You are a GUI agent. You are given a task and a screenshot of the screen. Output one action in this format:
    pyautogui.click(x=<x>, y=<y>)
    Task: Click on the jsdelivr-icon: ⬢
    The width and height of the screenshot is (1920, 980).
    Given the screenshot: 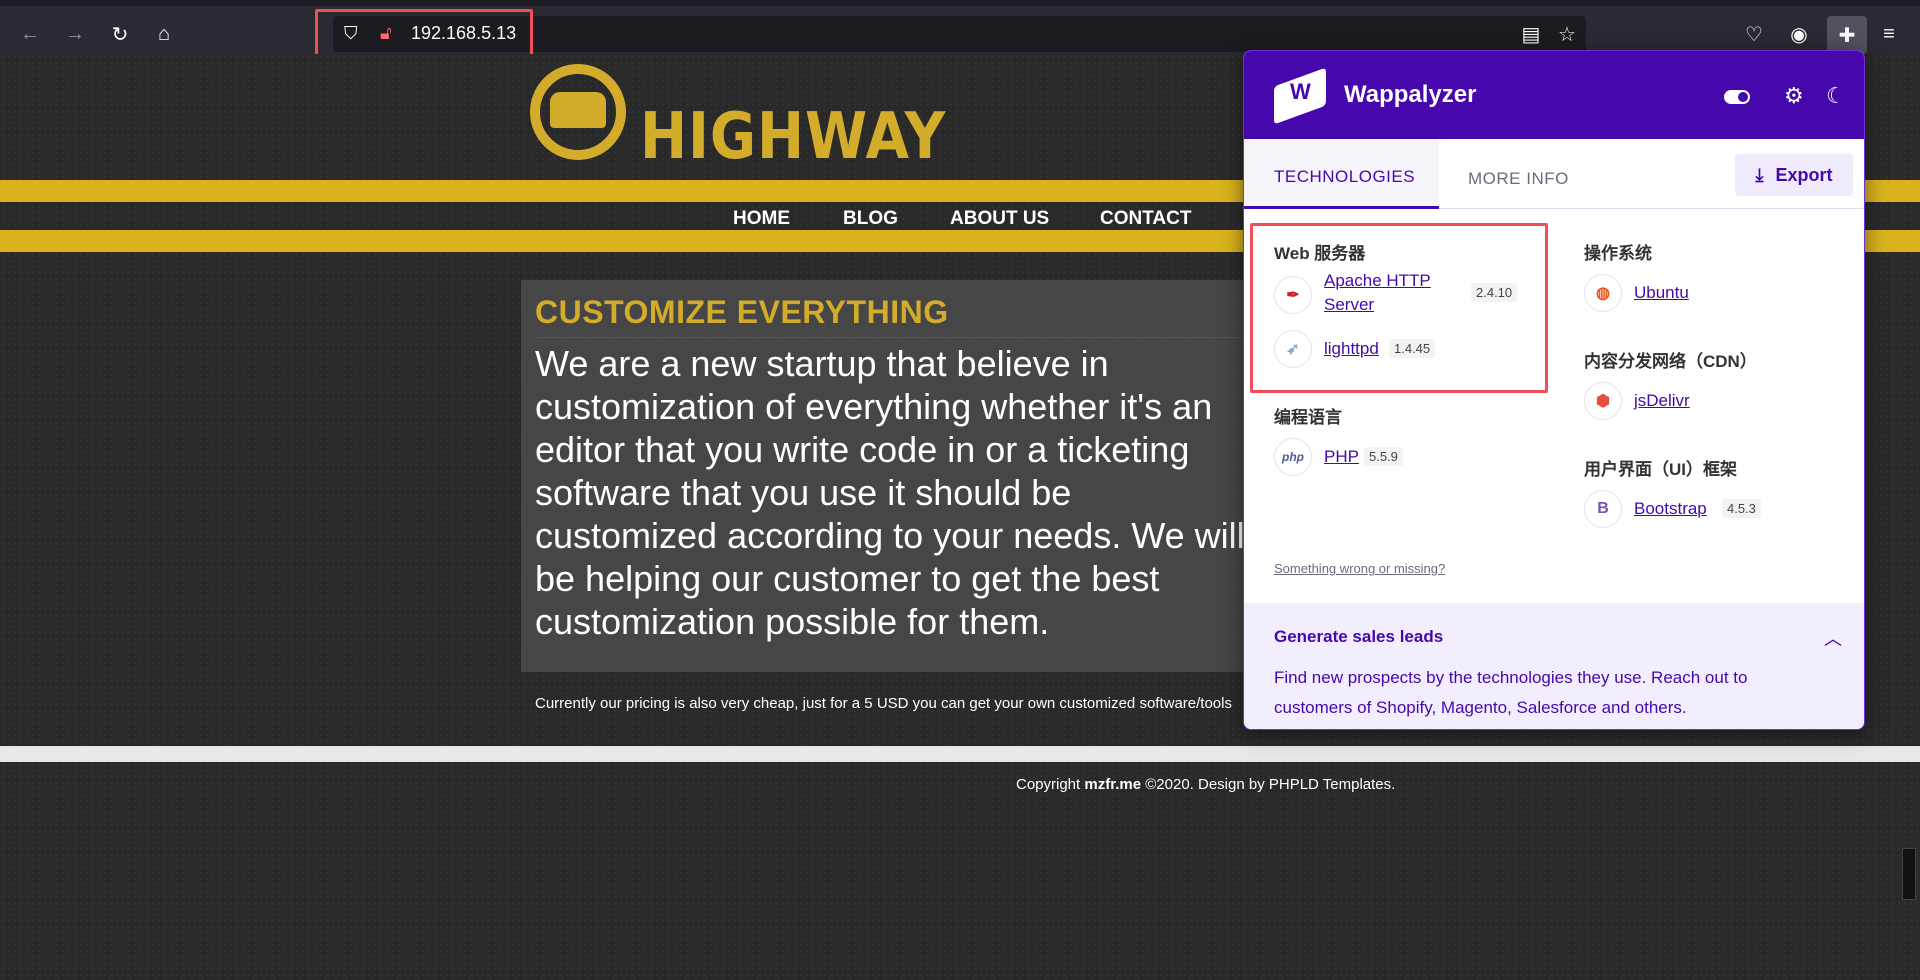 What is the action you would take?
    pyautogui.click(x=1603, y=401)
    